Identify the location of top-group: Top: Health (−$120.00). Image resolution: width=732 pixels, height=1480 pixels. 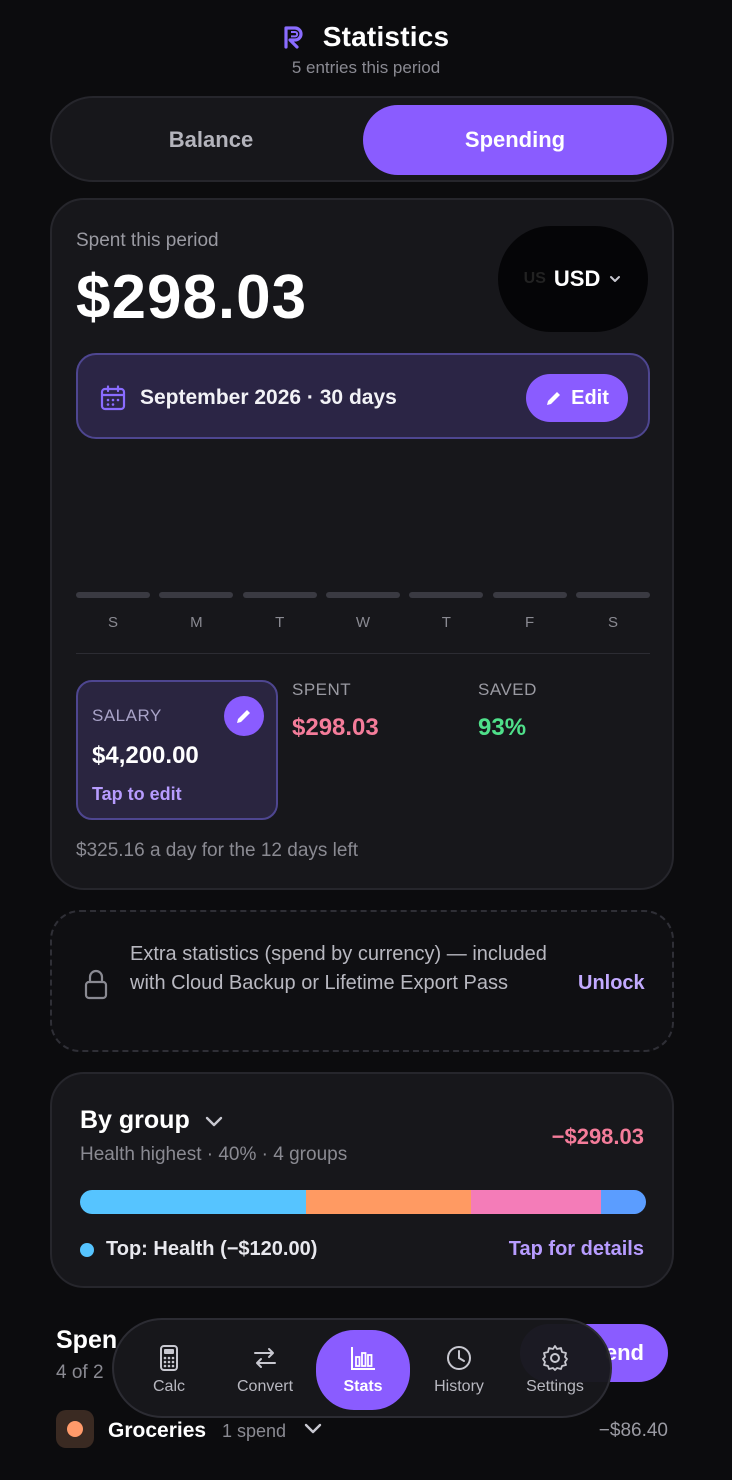
(198, 1249).